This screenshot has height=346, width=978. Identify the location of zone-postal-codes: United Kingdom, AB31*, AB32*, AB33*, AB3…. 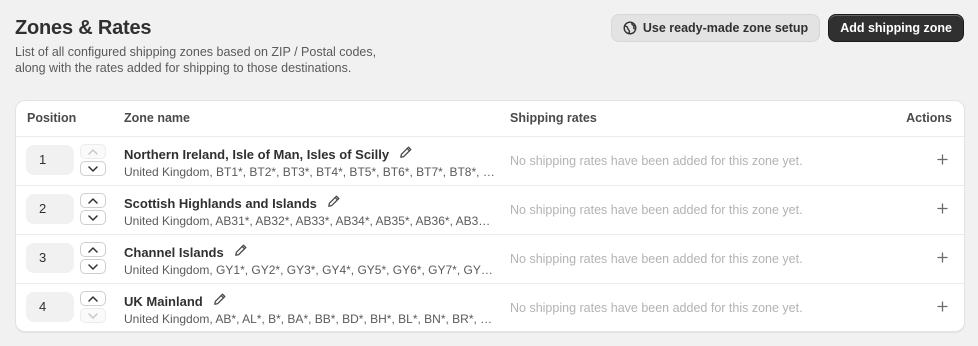
(310, 221).